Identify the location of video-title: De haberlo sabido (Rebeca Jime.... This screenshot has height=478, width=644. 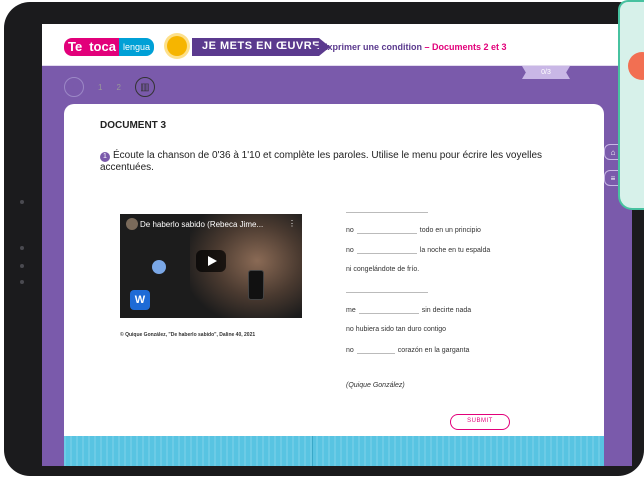
(201, 224).